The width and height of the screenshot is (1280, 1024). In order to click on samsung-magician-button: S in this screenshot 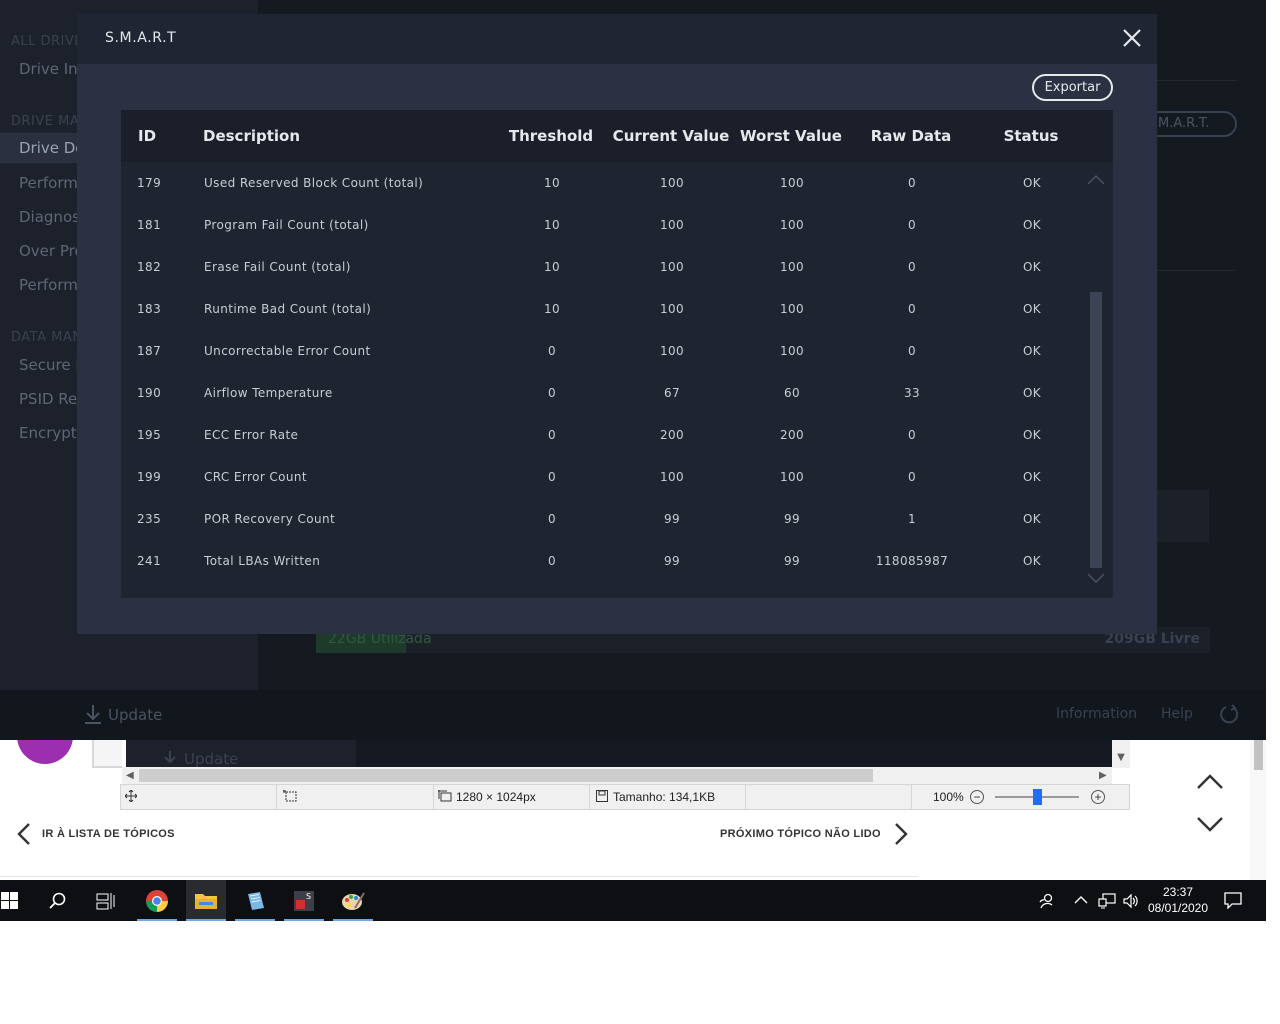, I will do `click(304, 900)`.